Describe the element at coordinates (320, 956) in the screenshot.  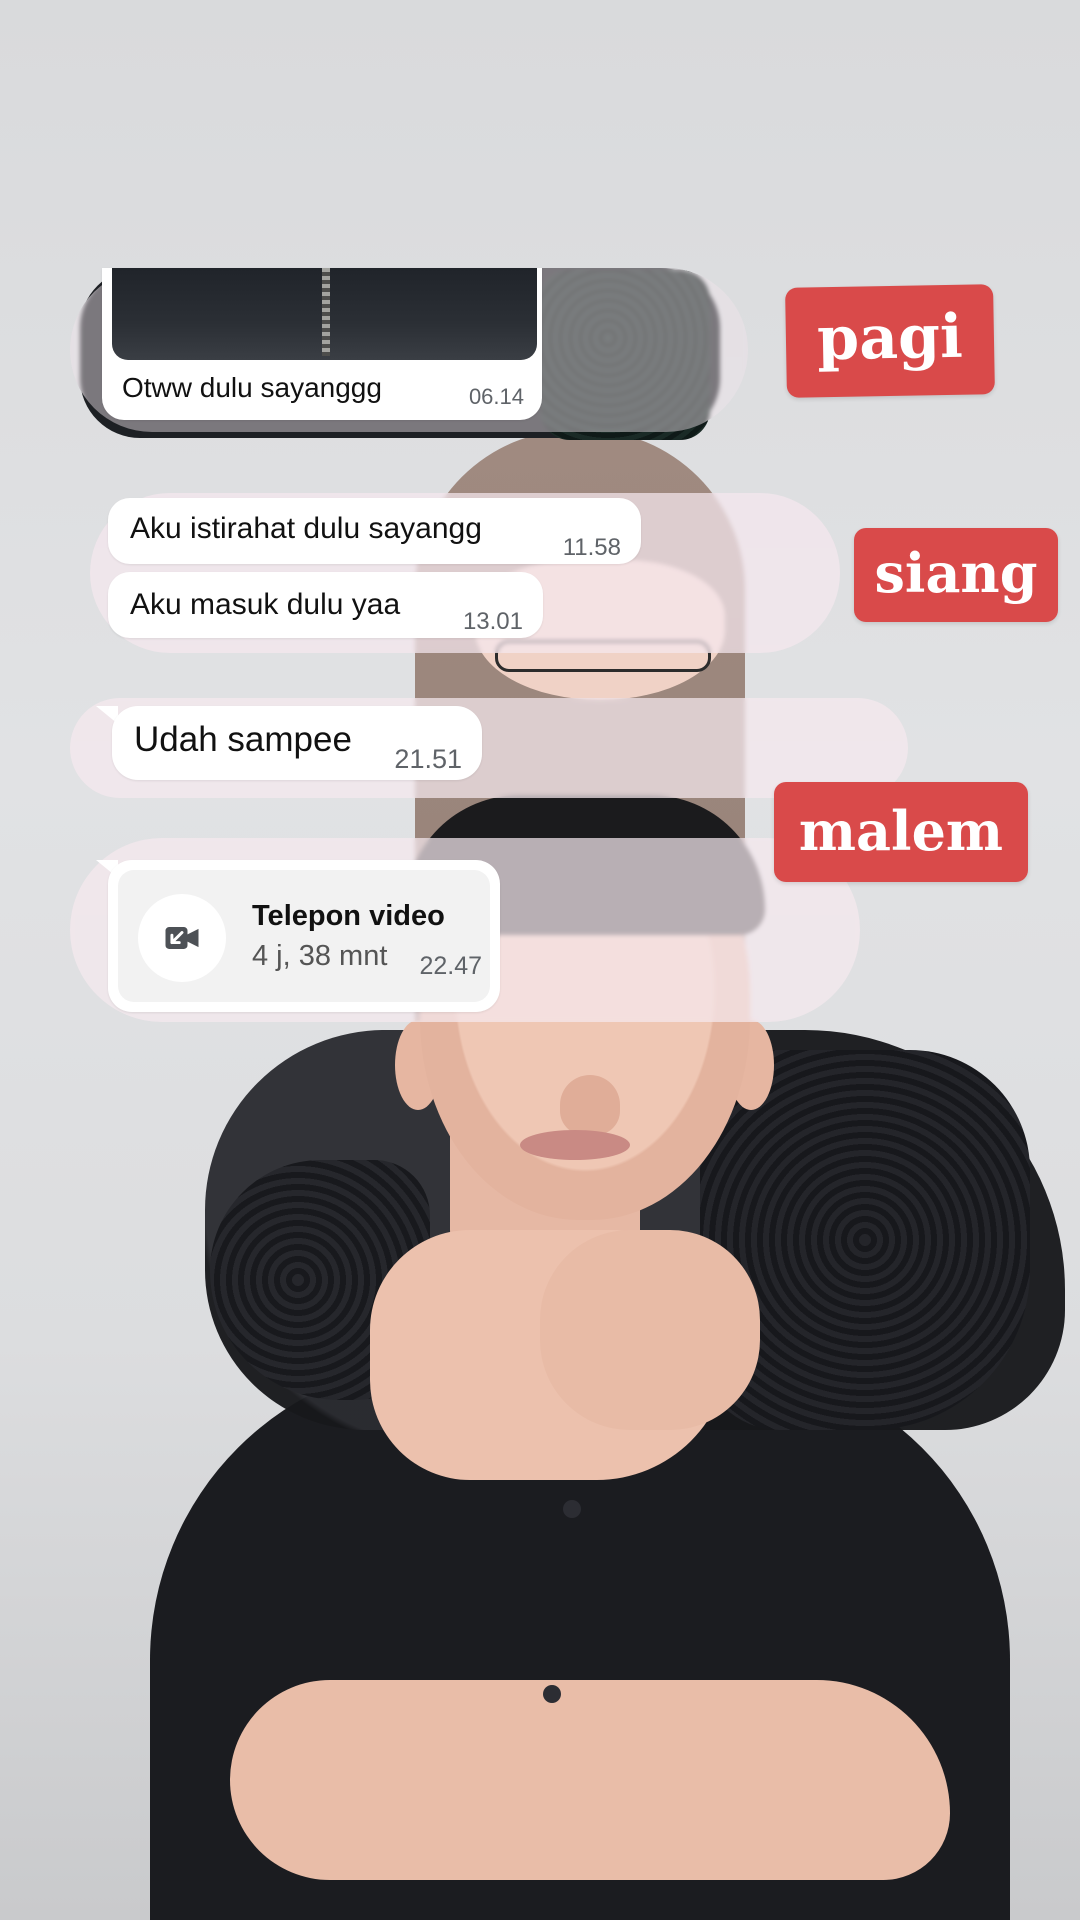
I see `call-duration: 4 j, 38 mnt` at that location.